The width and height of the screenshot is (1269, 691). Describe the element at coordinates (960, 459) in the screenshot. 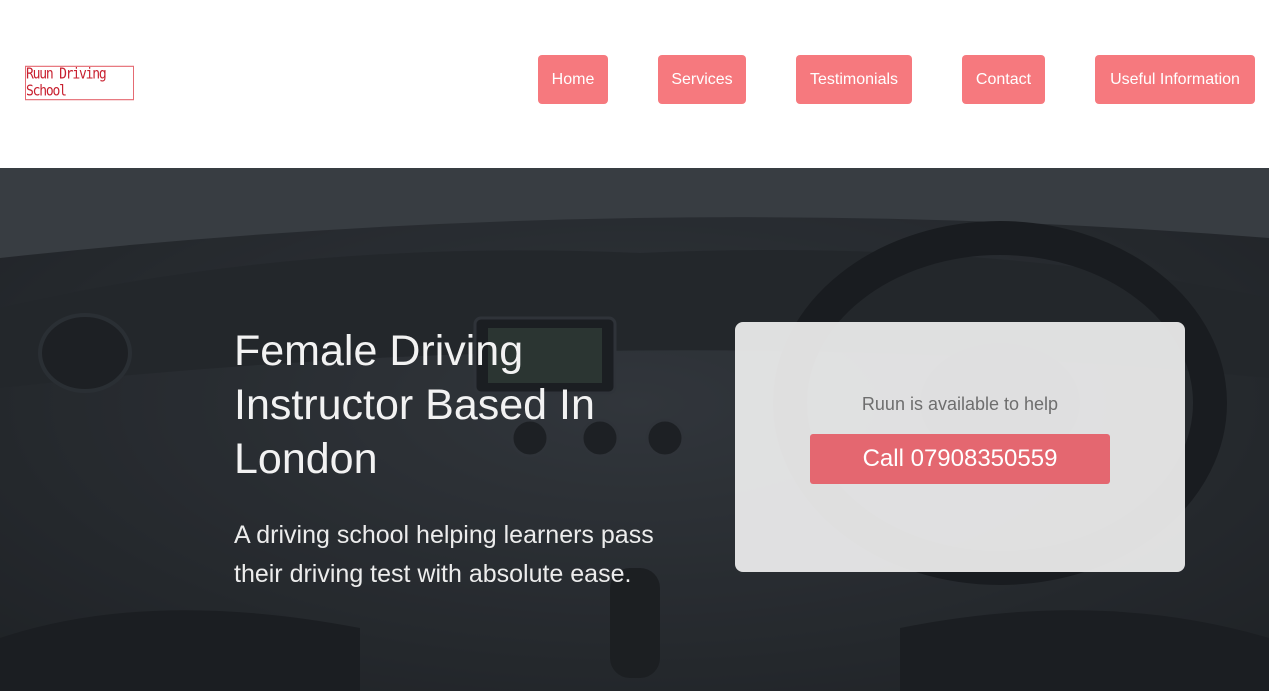

I see `call-phone-button: Call 07908350559` at that location.